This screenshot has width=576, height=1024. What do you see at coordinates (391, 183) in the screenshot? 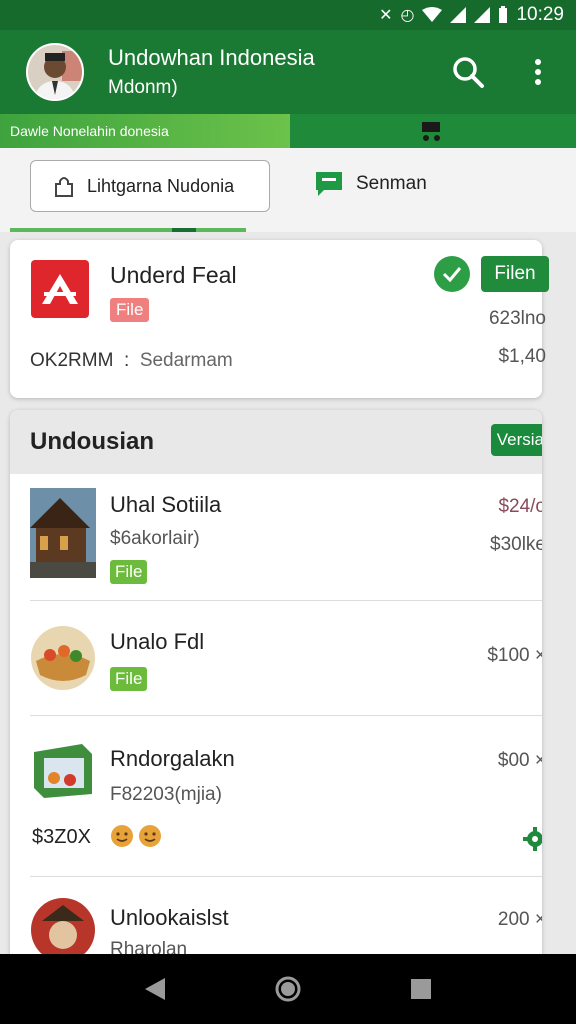
I see `tab-label: Senman` at bounding box center [391, 183].